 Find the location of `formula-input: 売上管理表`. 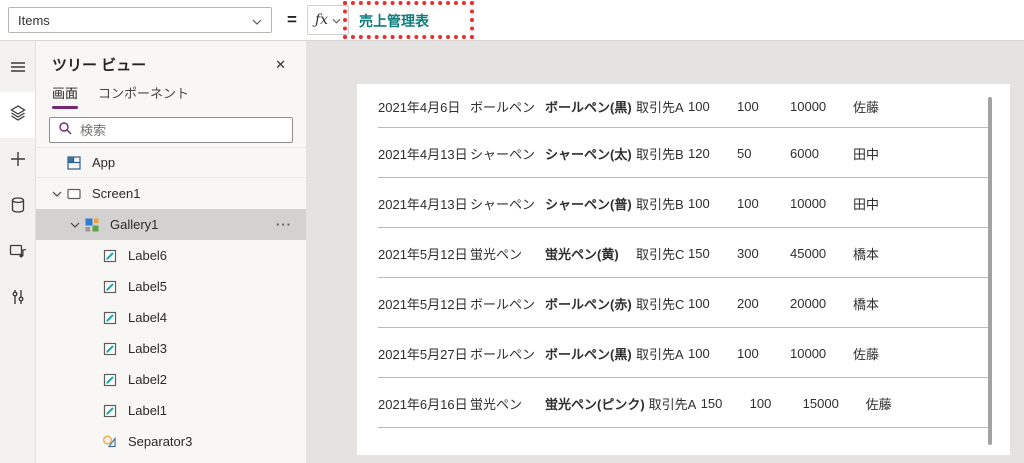

formula-input: 売上管理表 is located at coordinates (390, 20).